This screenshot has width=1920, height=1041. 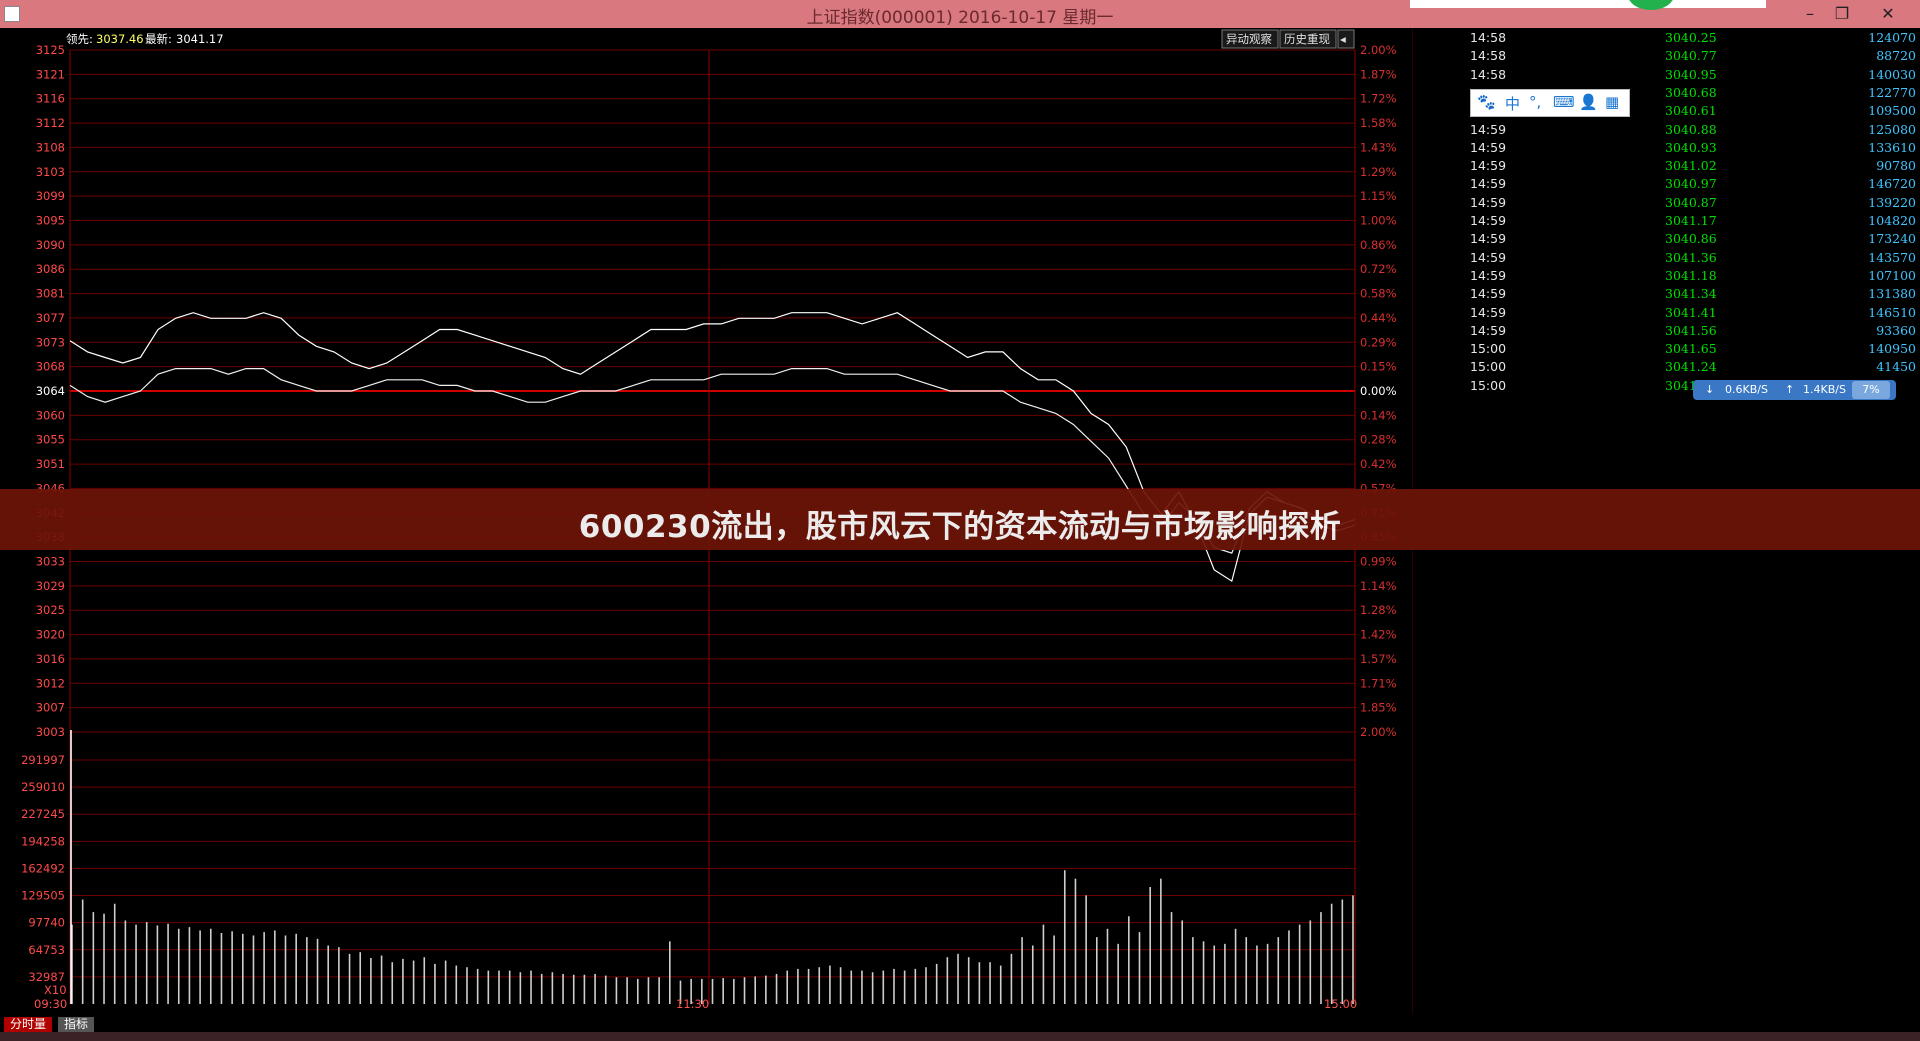 What do you see at coordinates (1892, 147) in the screenshot?
I see `tick-volume: 133610` at bounding box center [1892, 147].